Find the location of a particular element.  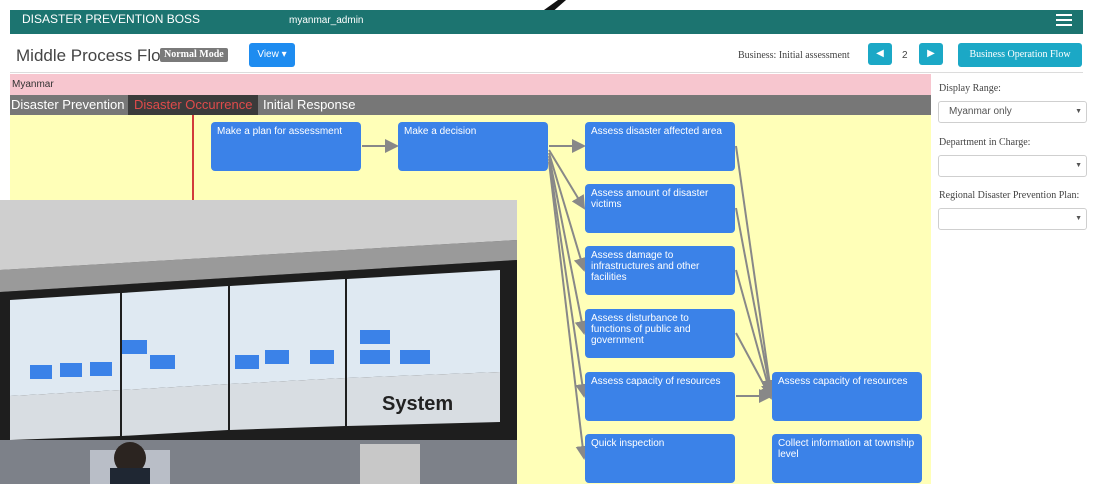

flow-node: Assess amount of disaster victims is located at coordinates (660, 208).